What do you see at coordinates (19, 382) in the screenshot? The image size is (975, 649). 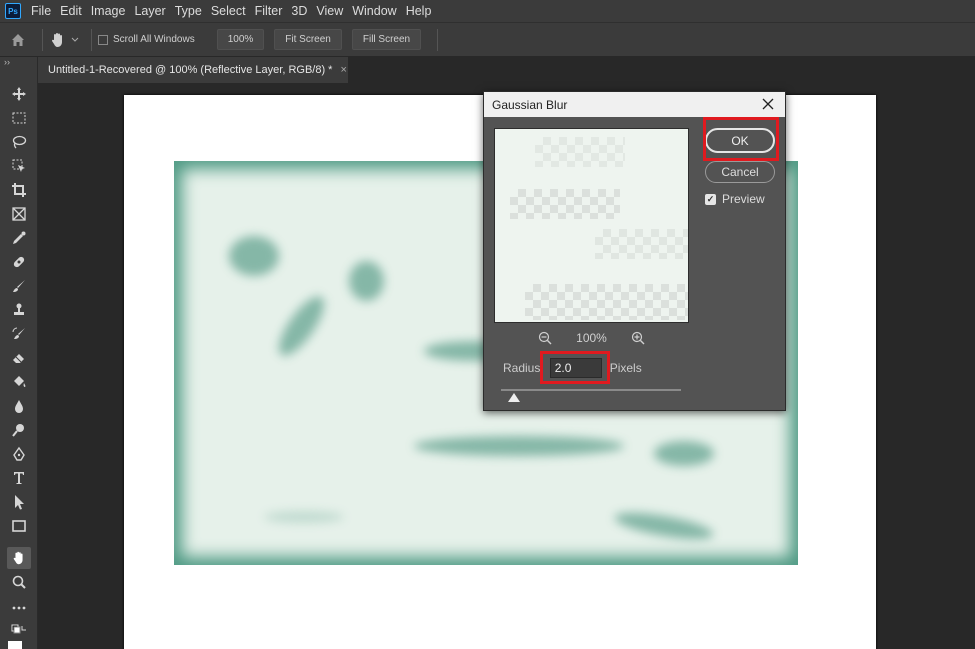 I see `paint-bucket-tool-icon` at bounding box center [19, 382].